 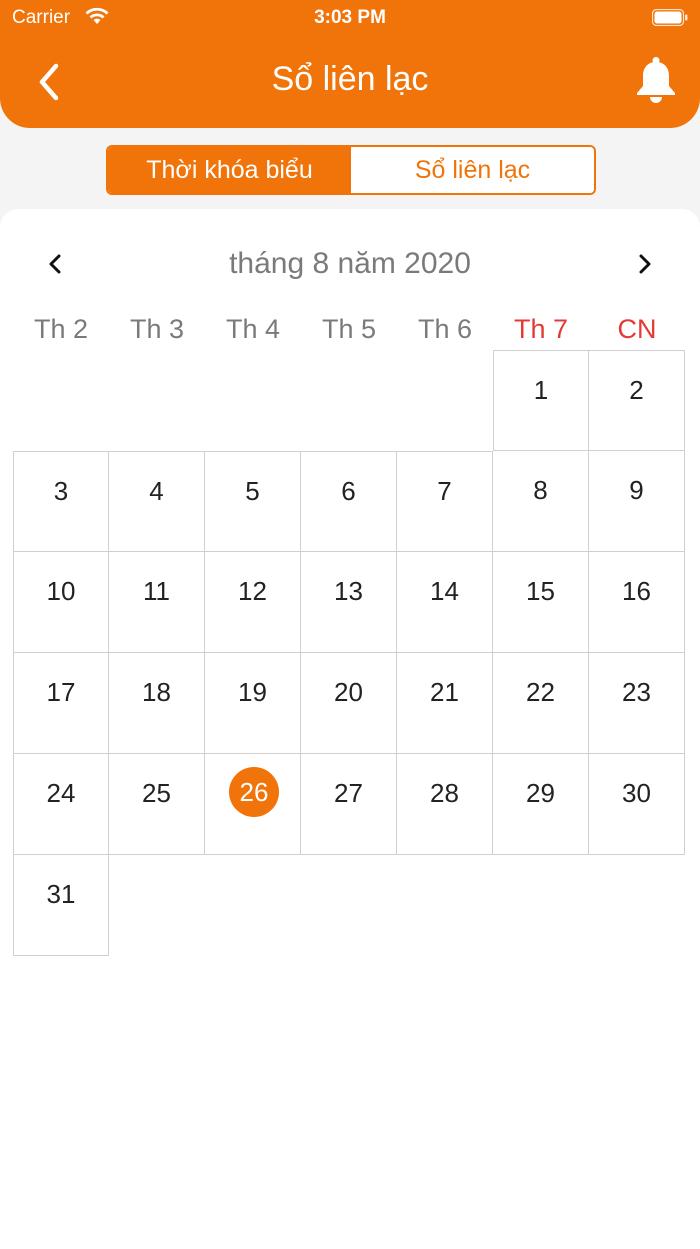 I want to click on calendar-day: 17, so click(x=61, y=703).